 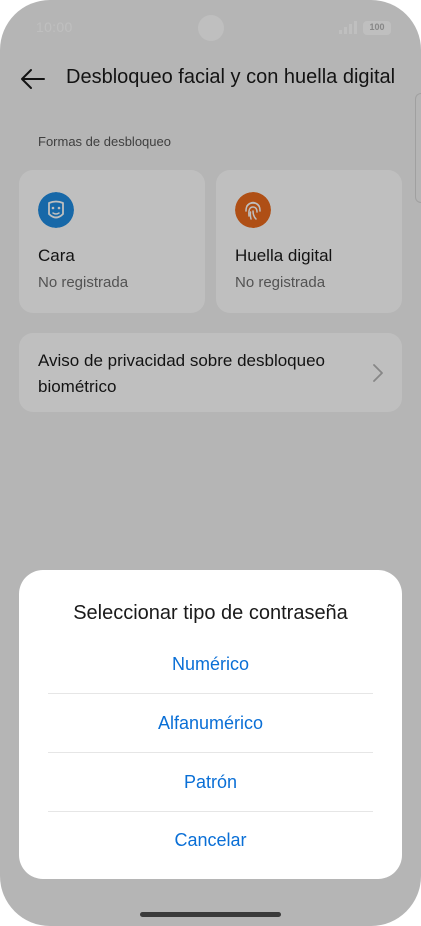 I want to click on dialog-title: Seleccionar tipo de contraseña, so click(x=210, y=613).